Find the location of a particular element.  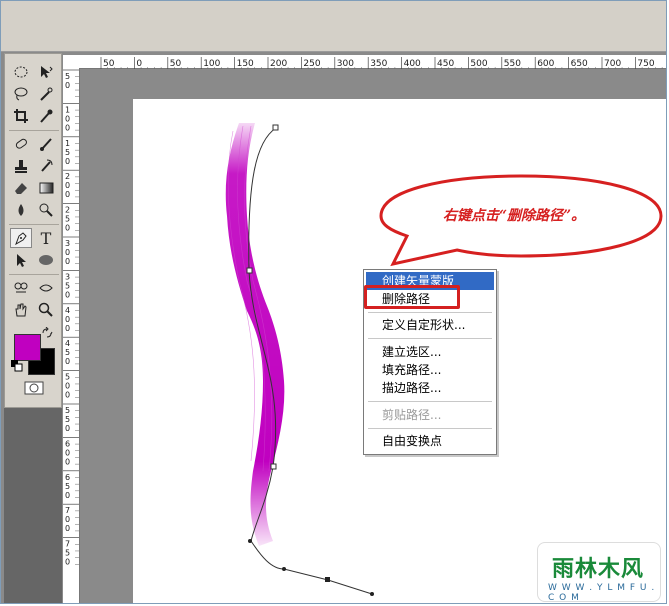

work-path-tail is located at coordinates (311, 567).